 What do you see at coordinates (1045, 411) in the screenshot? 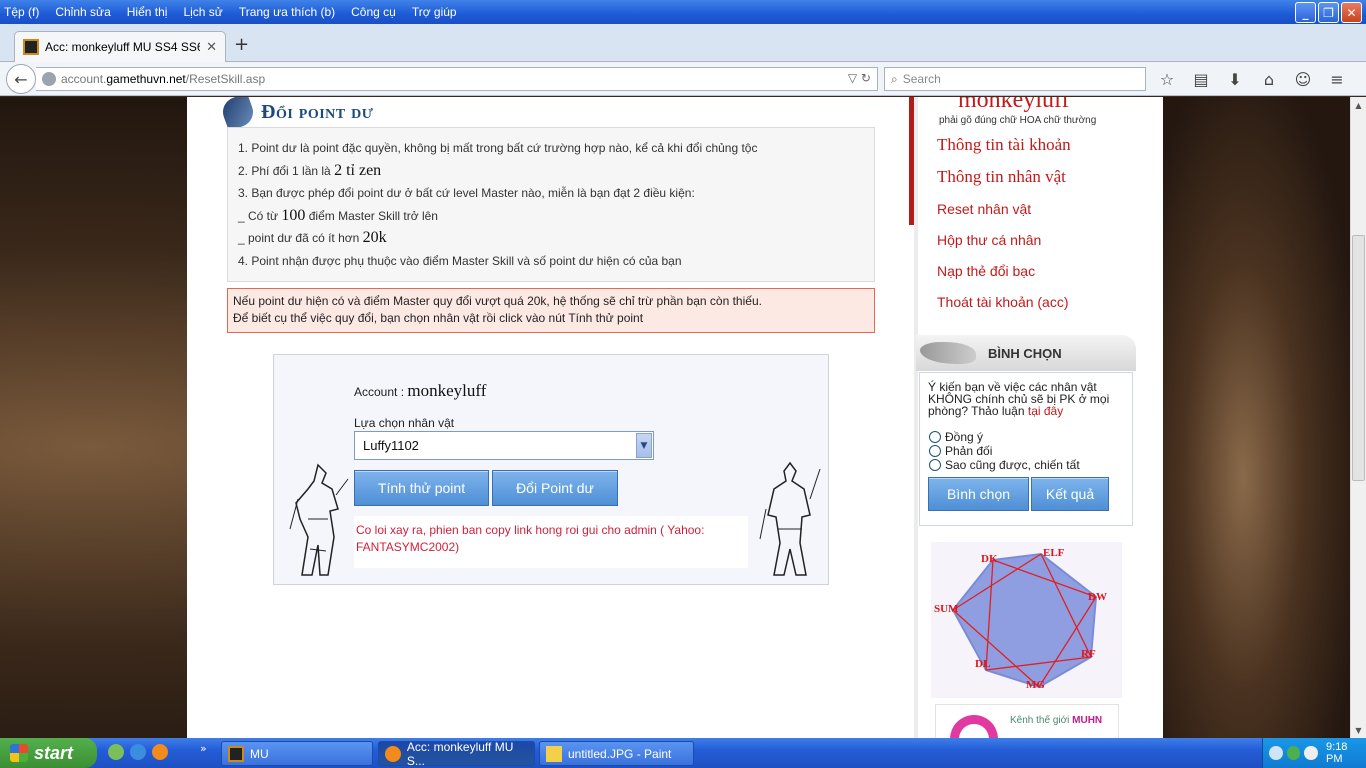
I see `poll-discuss-link: tại đây` at bounding box center [1045, 411].